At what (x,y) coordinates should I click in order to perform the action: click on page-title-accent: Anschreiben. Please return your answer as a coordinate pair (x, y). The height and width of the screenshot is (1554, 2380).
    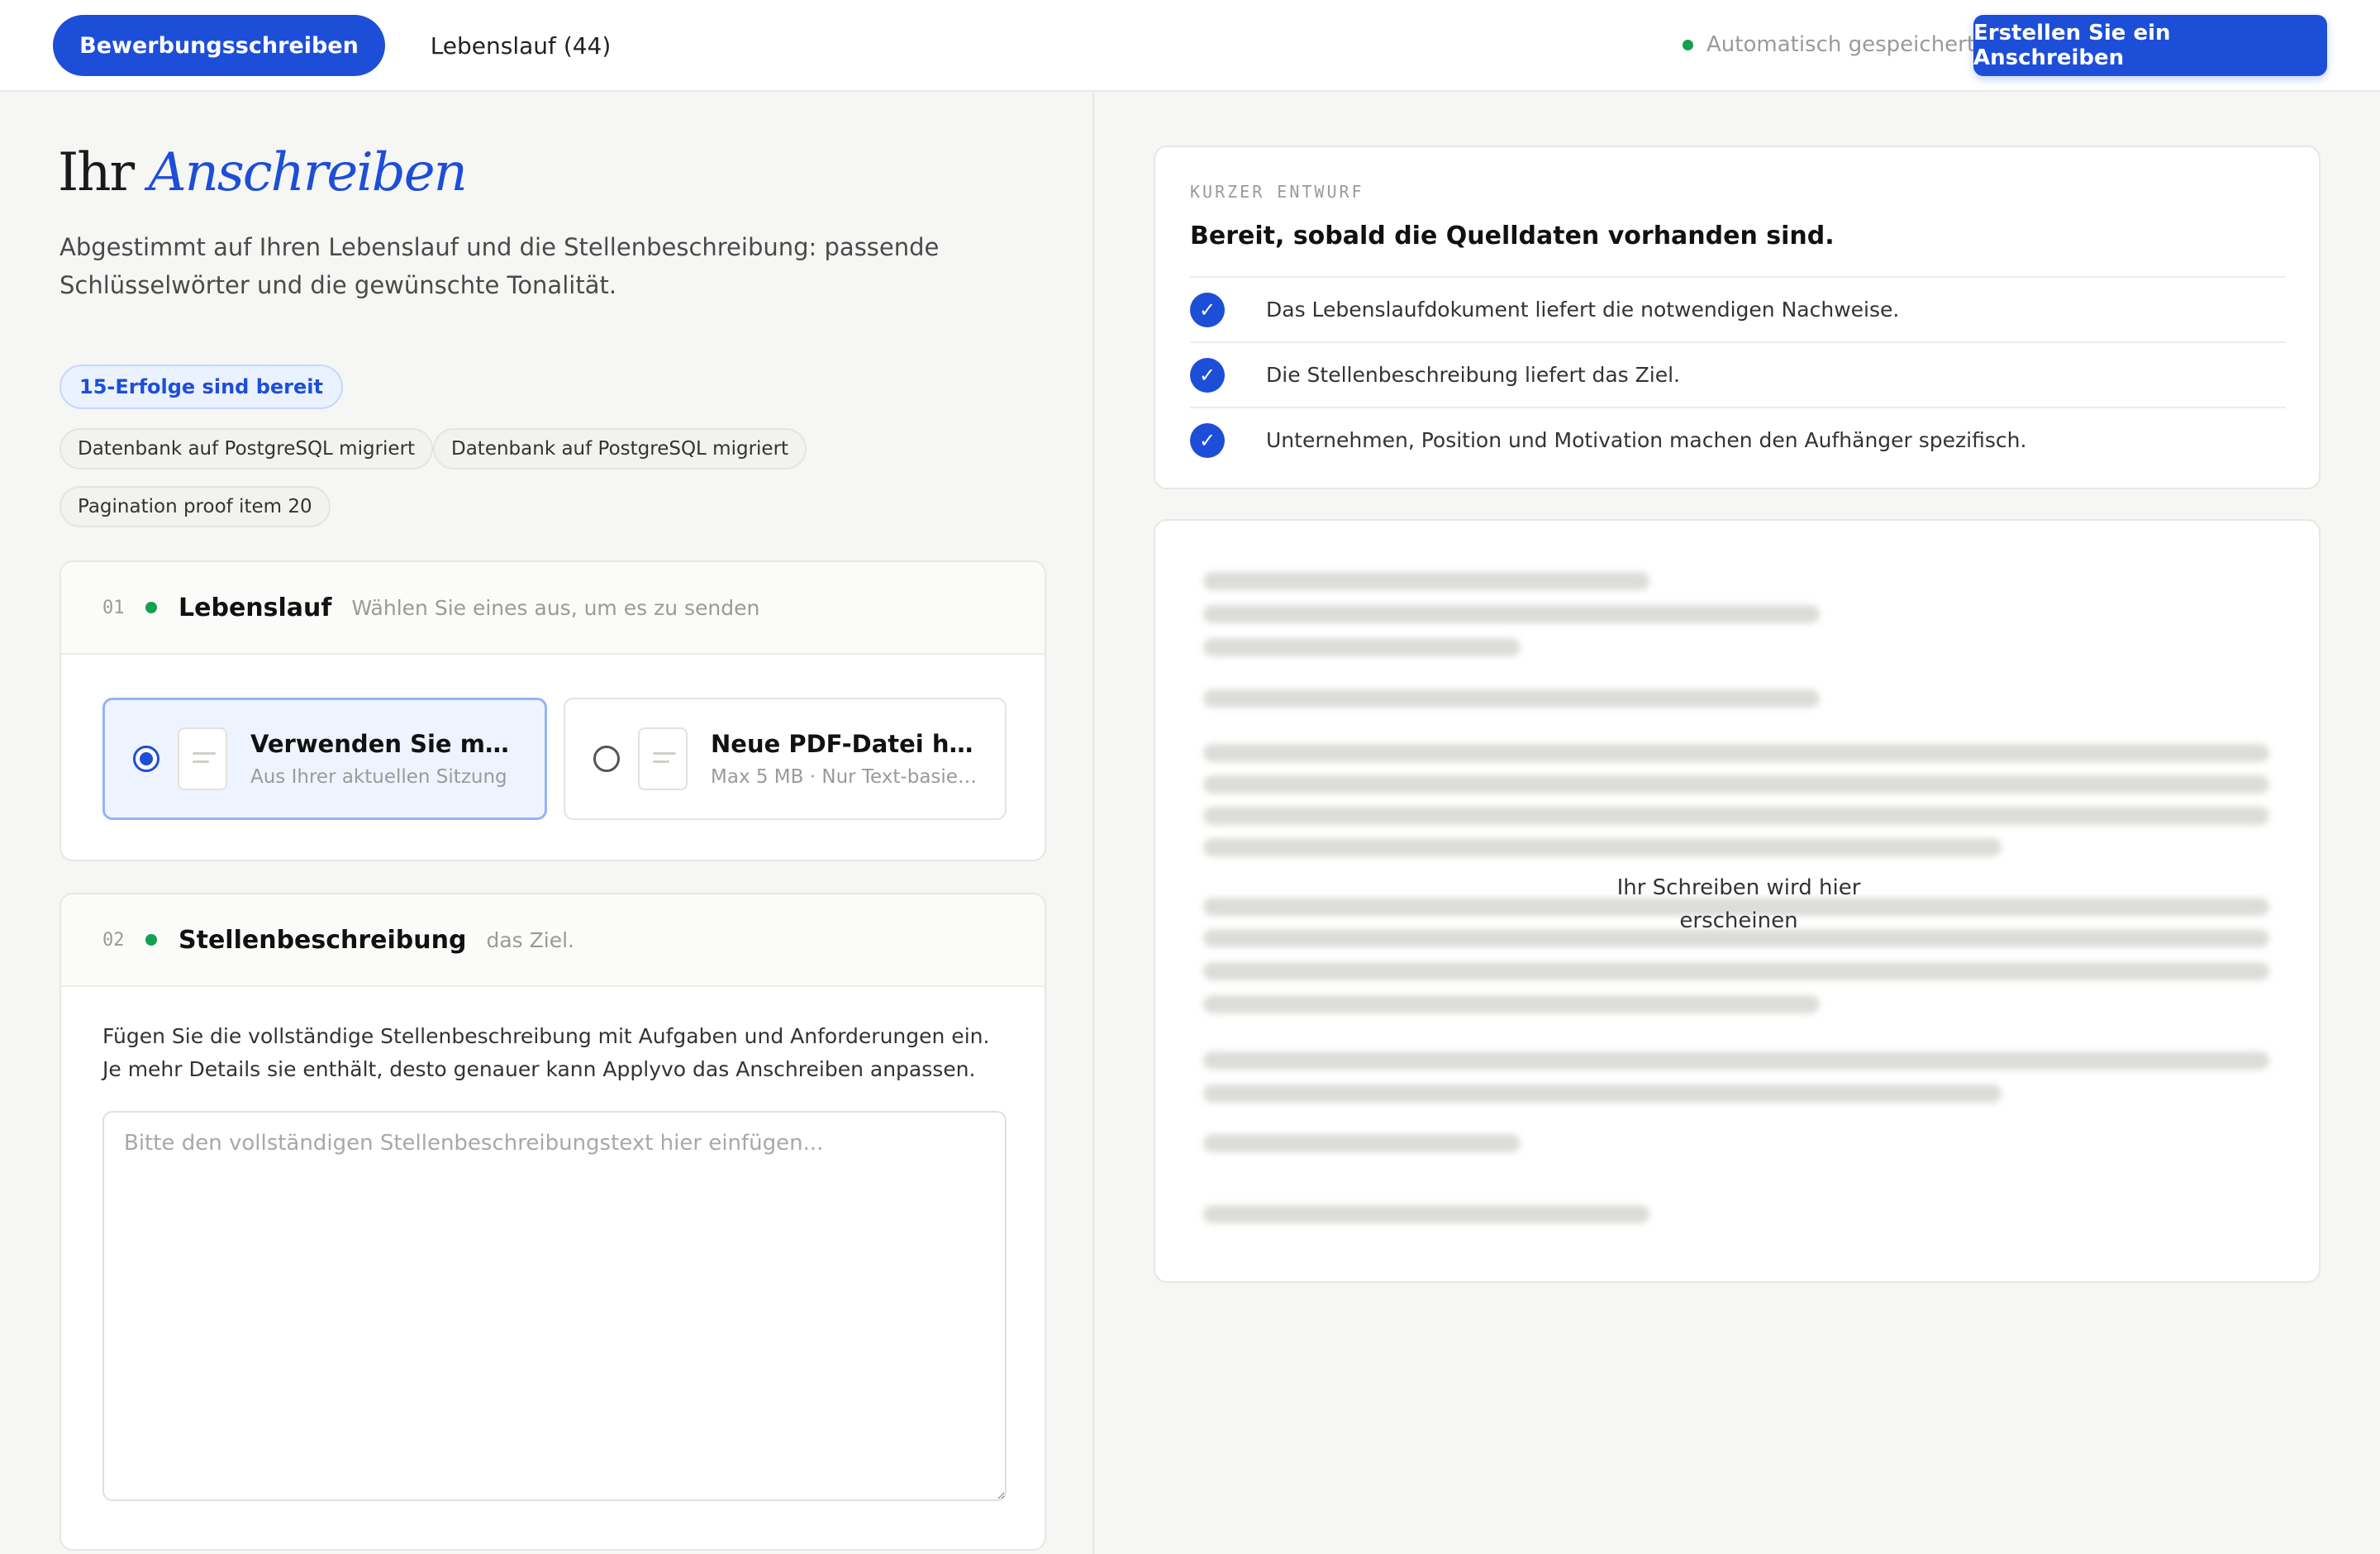
    Looking at the image, I should click on (307, 172).